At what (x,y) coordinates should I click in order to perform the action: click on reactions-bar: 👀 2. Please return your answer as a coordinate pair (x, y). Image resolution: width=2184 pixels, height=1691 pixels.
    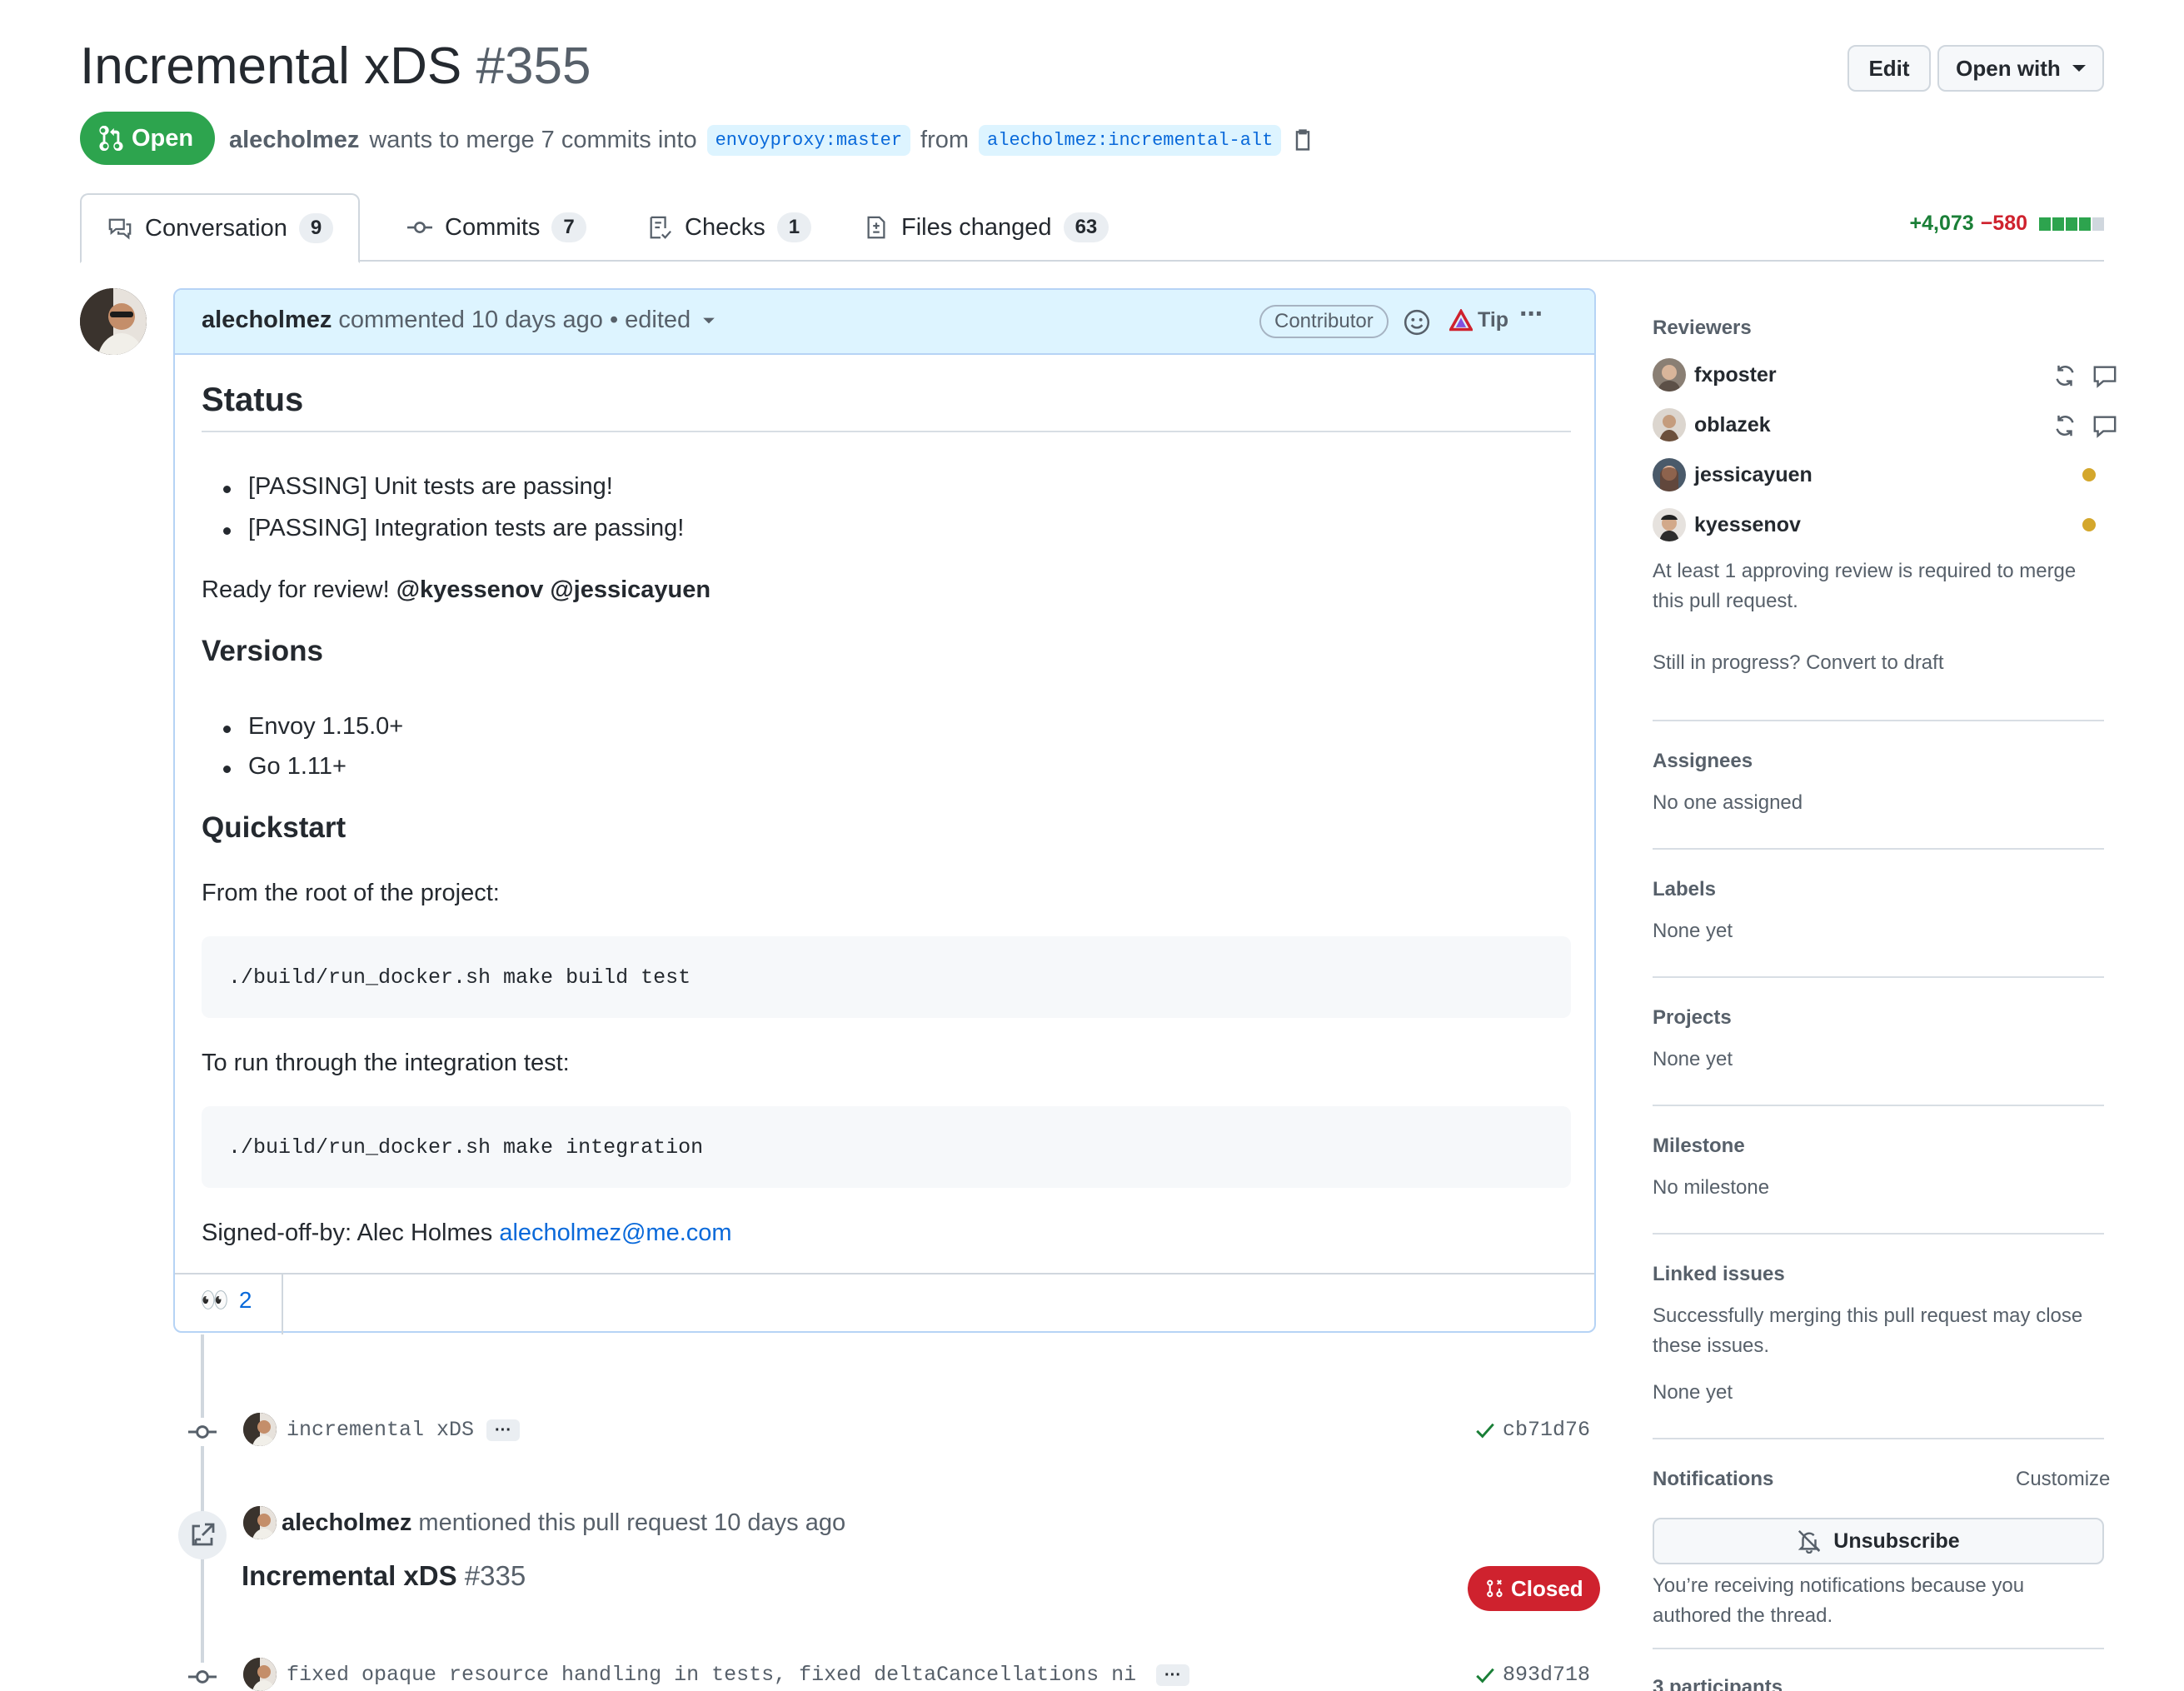
    Looking at the image, I should click on (884, 1303).